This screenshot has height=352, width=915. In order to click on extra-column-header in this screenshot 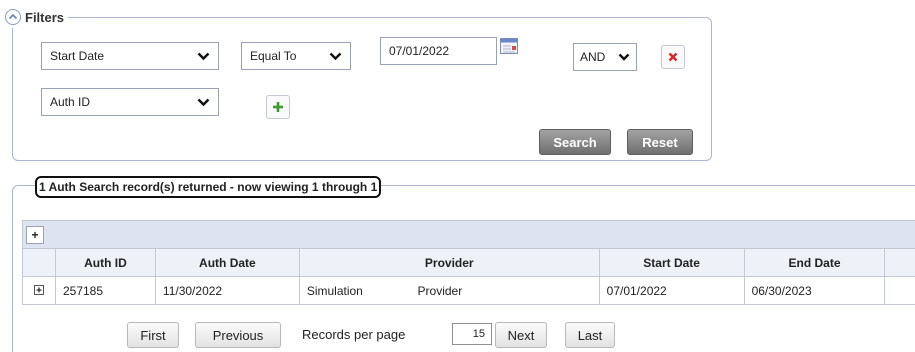, I will do `click(899, 262)`.